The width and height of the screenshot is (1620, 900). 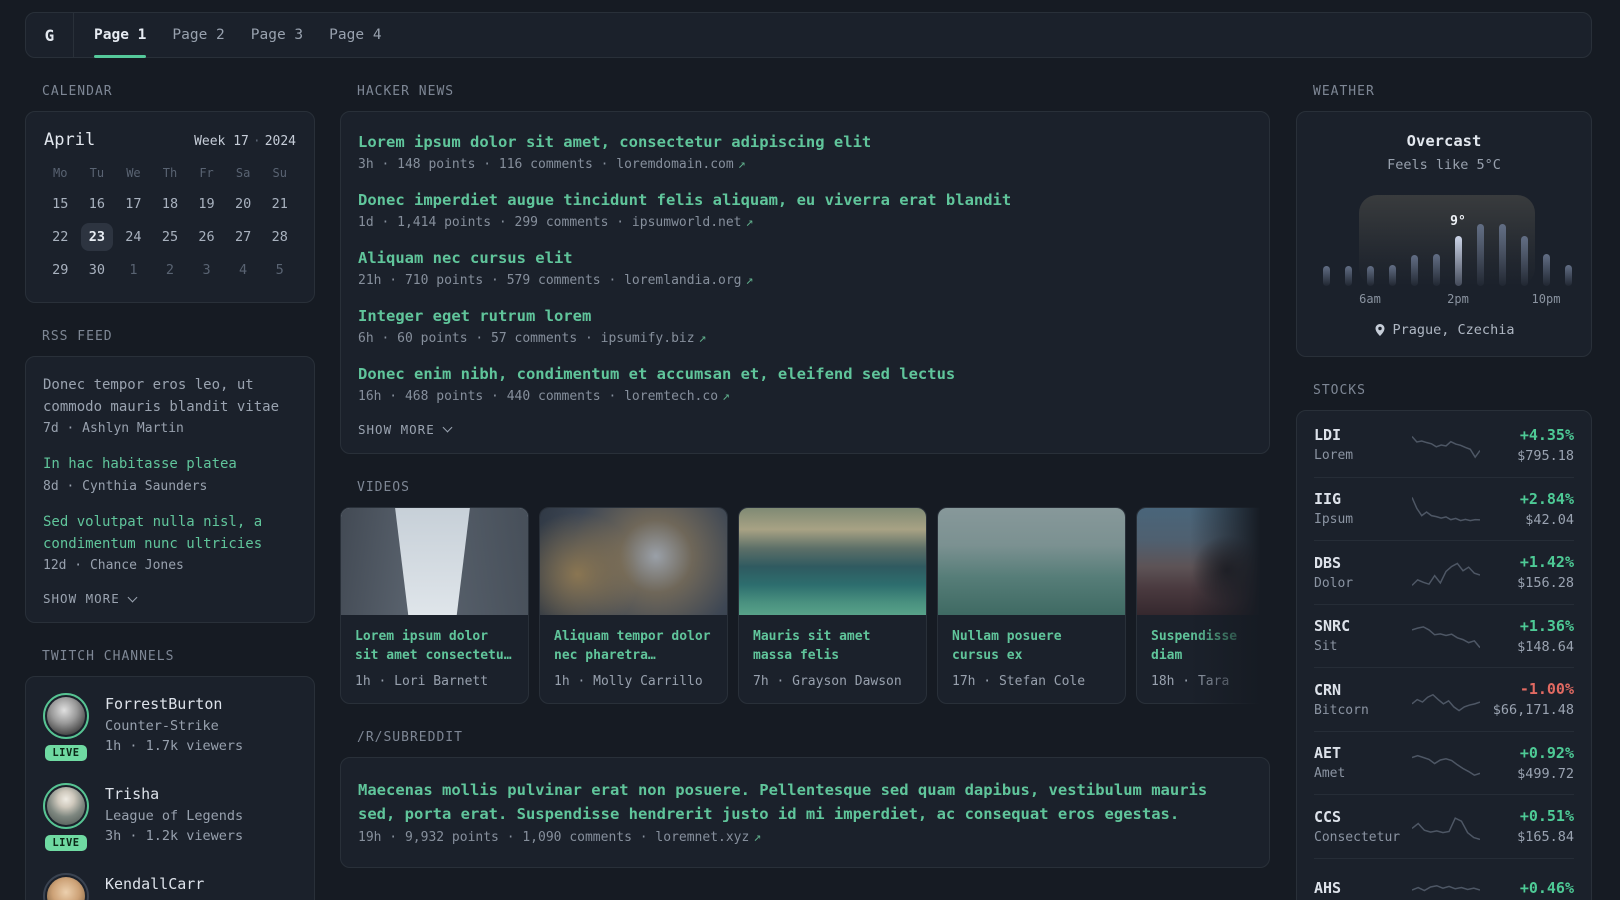 What do you see at coordinates (1546, 299) in the screenshot?
I see `hour-label: 10pm` at bounding box center [1546, 299].